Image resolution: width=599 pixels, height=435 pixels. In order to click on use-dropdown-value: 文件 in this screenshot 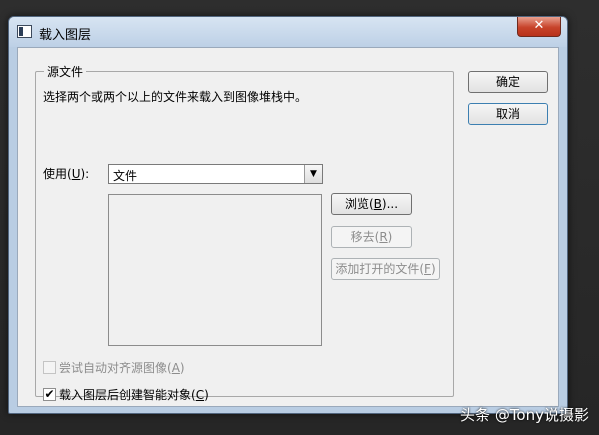, I will do `click(125, 176)`.